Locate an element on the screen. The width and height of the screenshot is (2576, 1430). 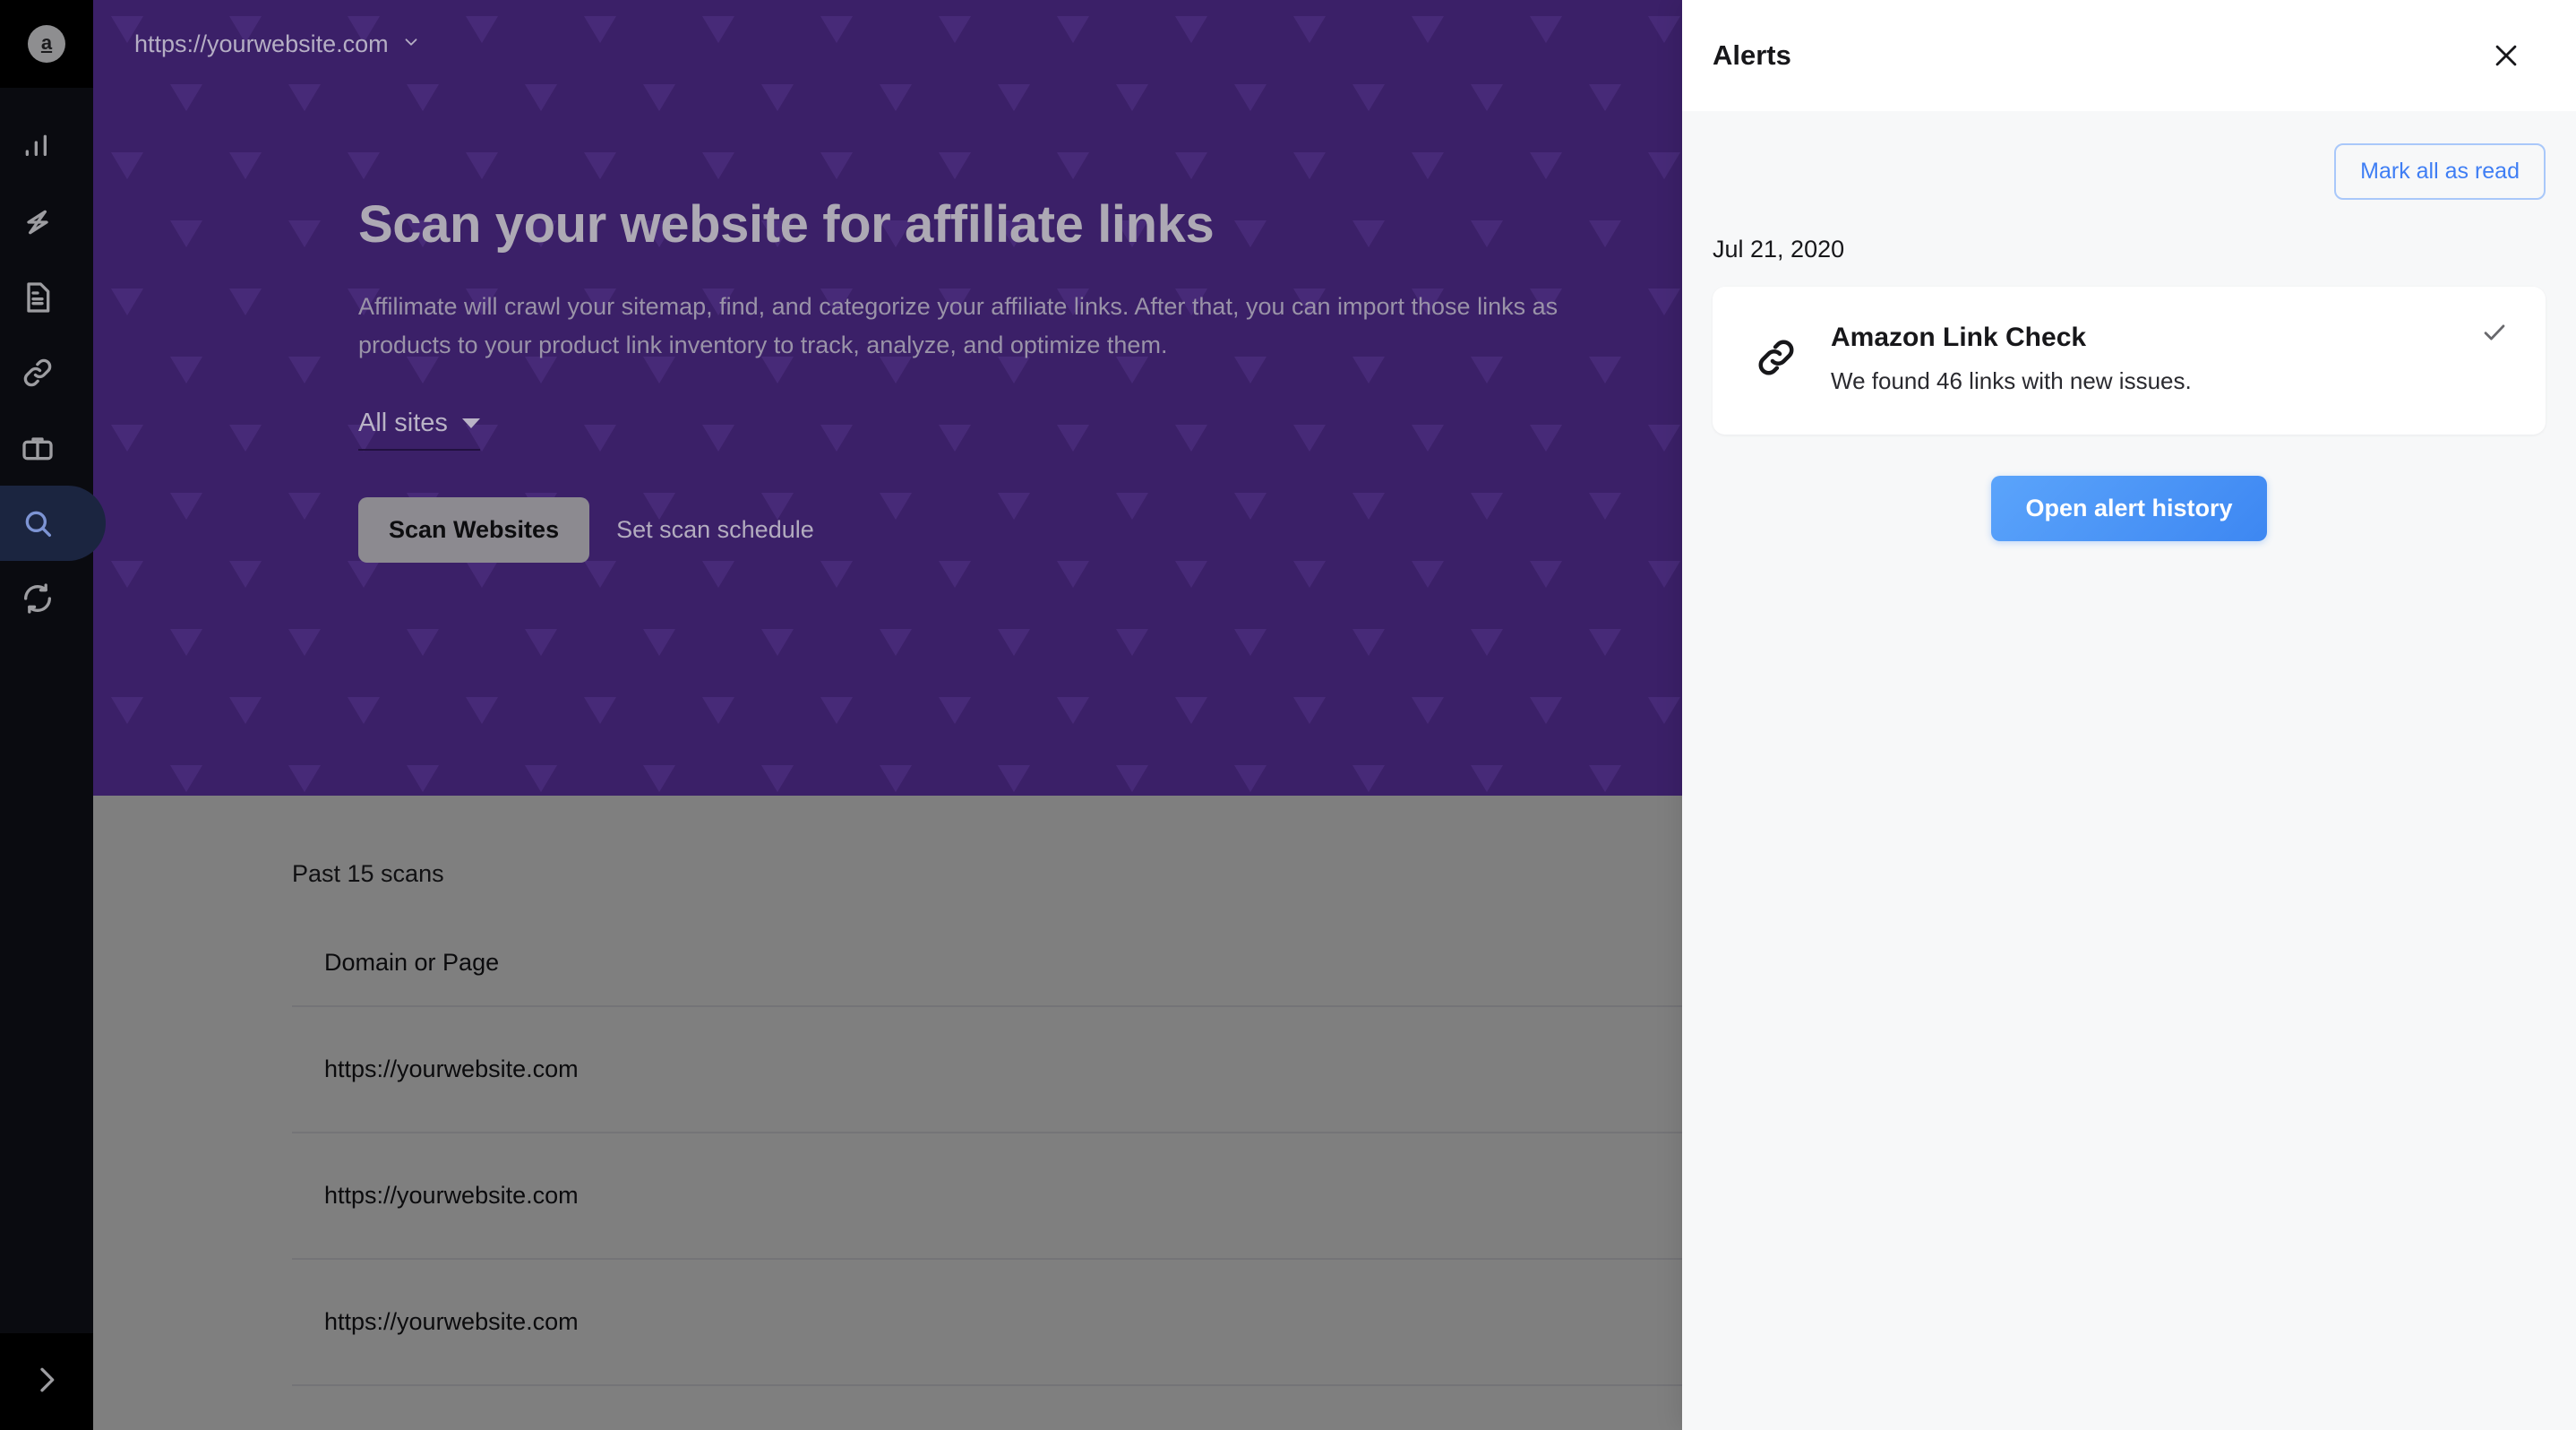
alert-history-row: Open alert history is located at coordinates (2129, 508).